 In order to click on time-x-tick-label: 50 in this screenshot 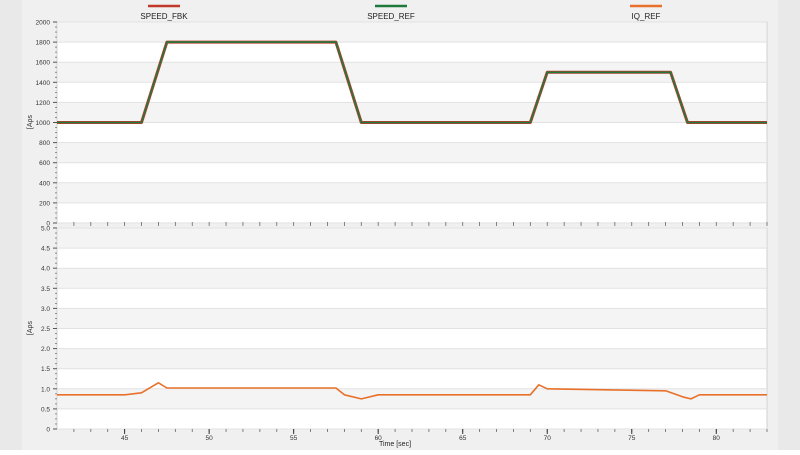, I will do `click(210, 438)`.